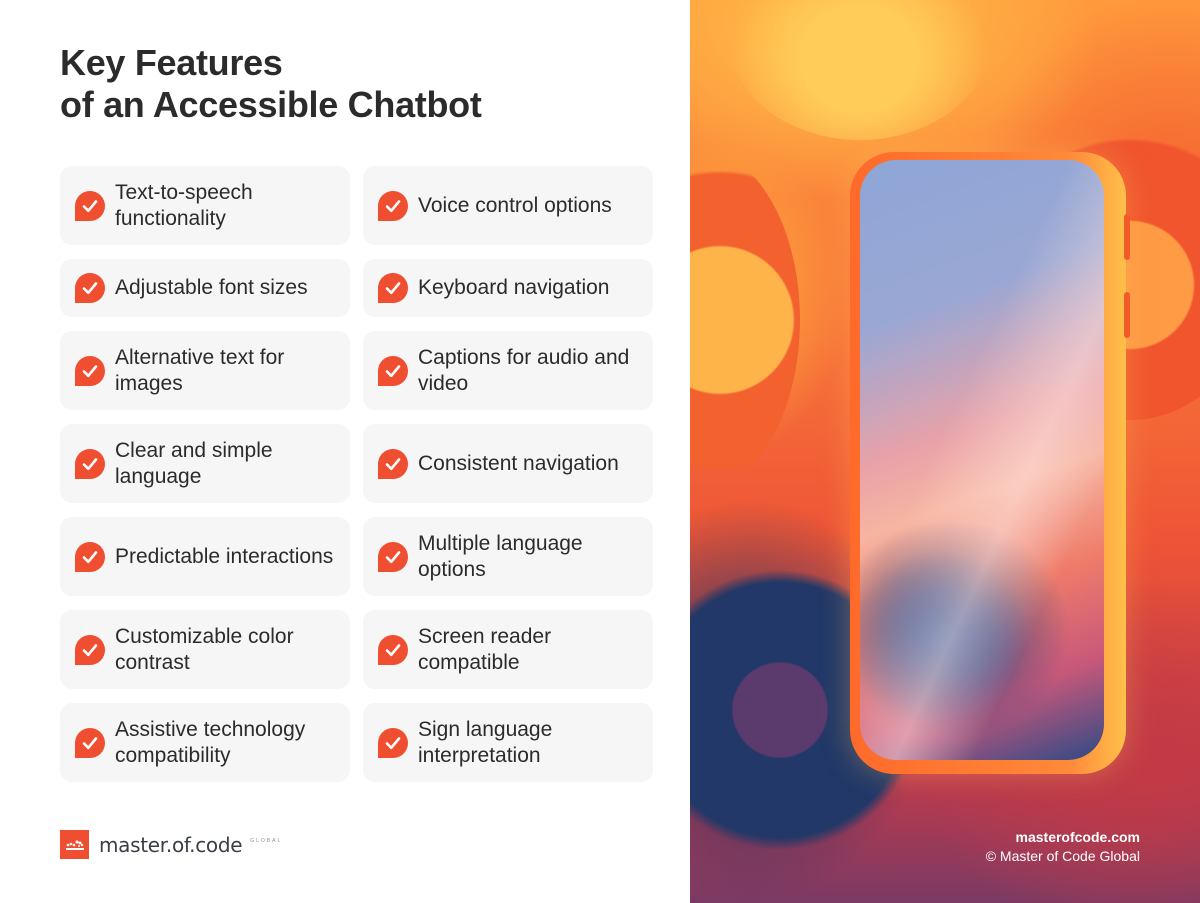  Describe the element at coordinates (514, 287) in the screenshot. I see `feature-label: Keyboard navigation` at that location.